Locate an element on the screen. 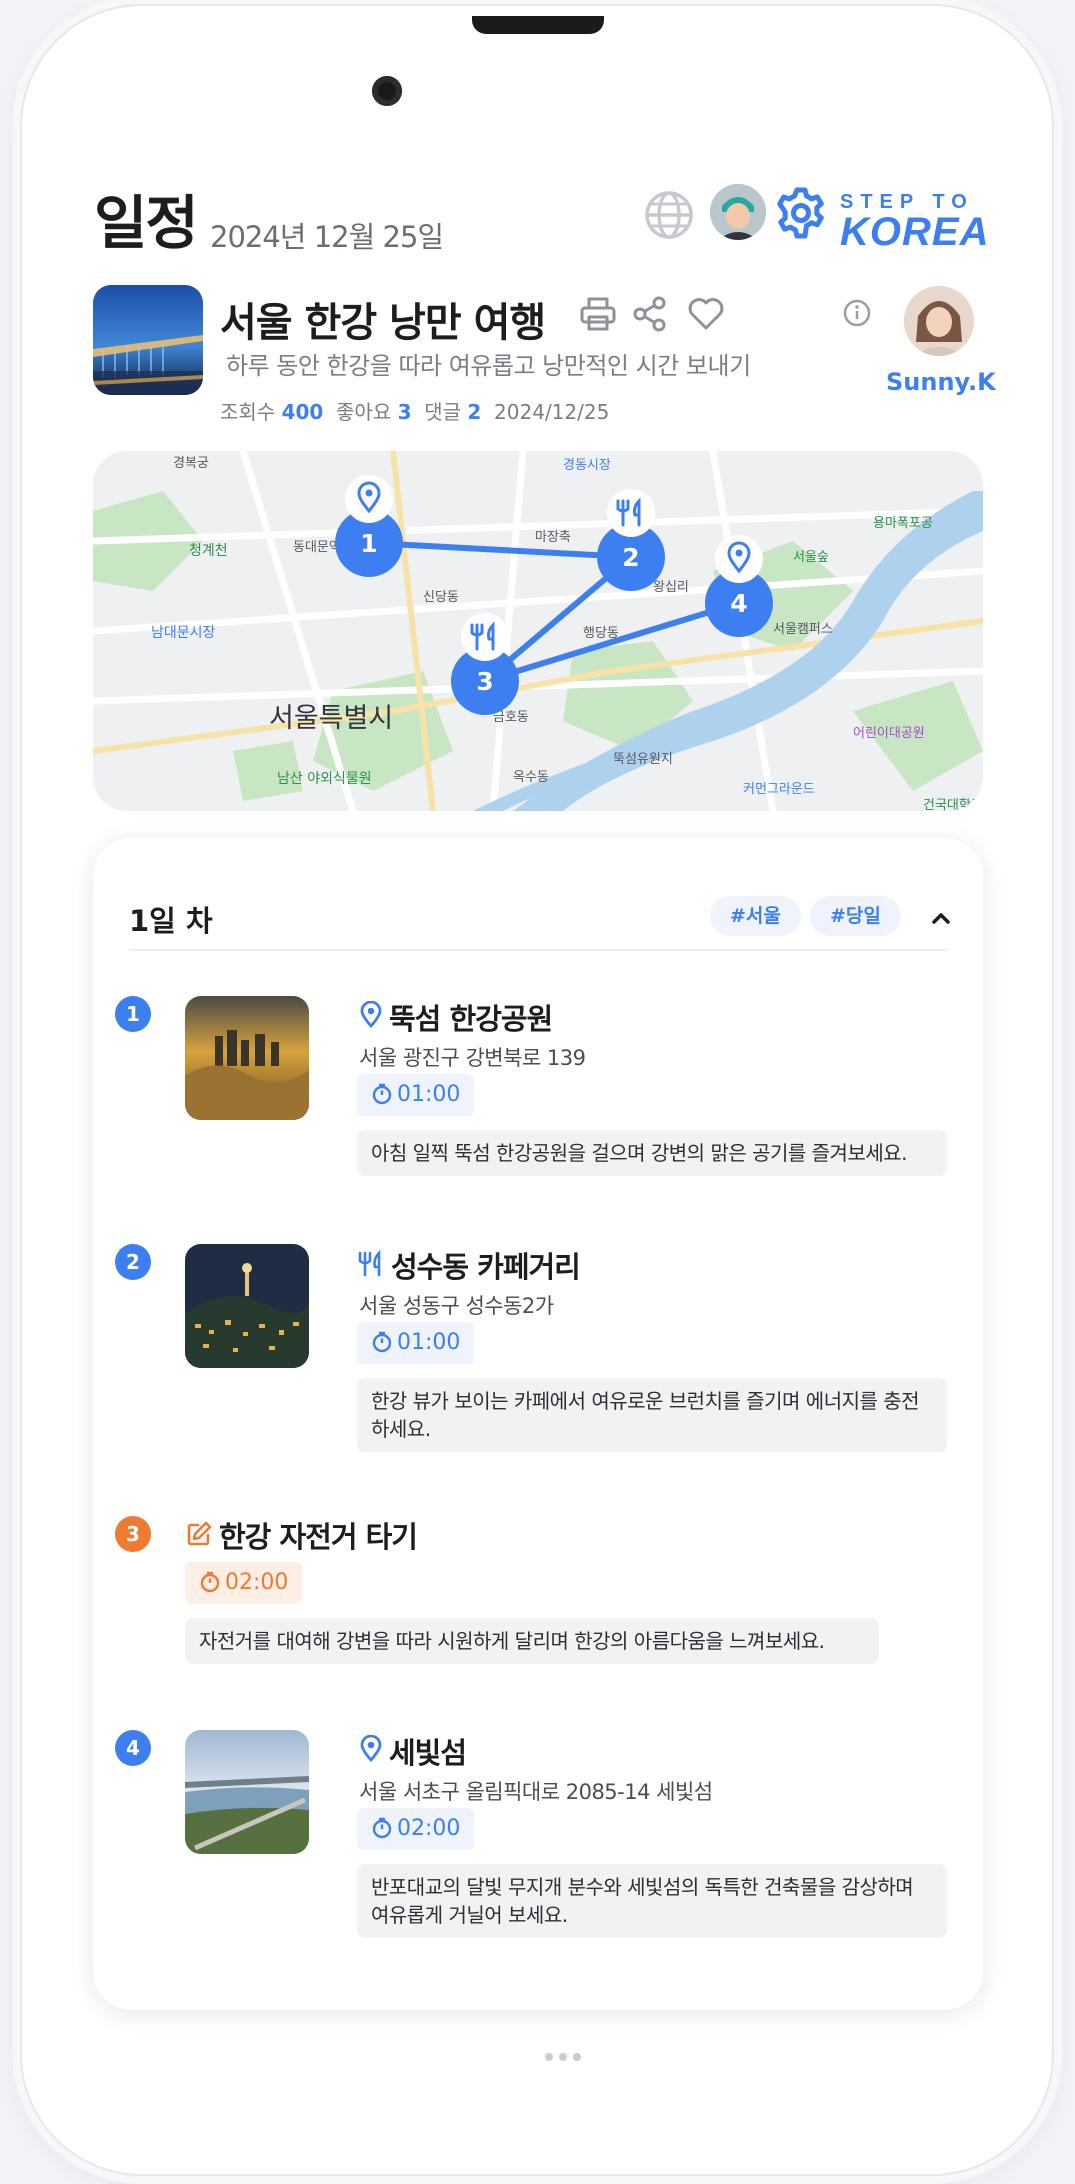 The width and height of the screenshot is (1075, 2184). stop-2-title: 성수동 카페거리 is located at coordinates (486, 1265).